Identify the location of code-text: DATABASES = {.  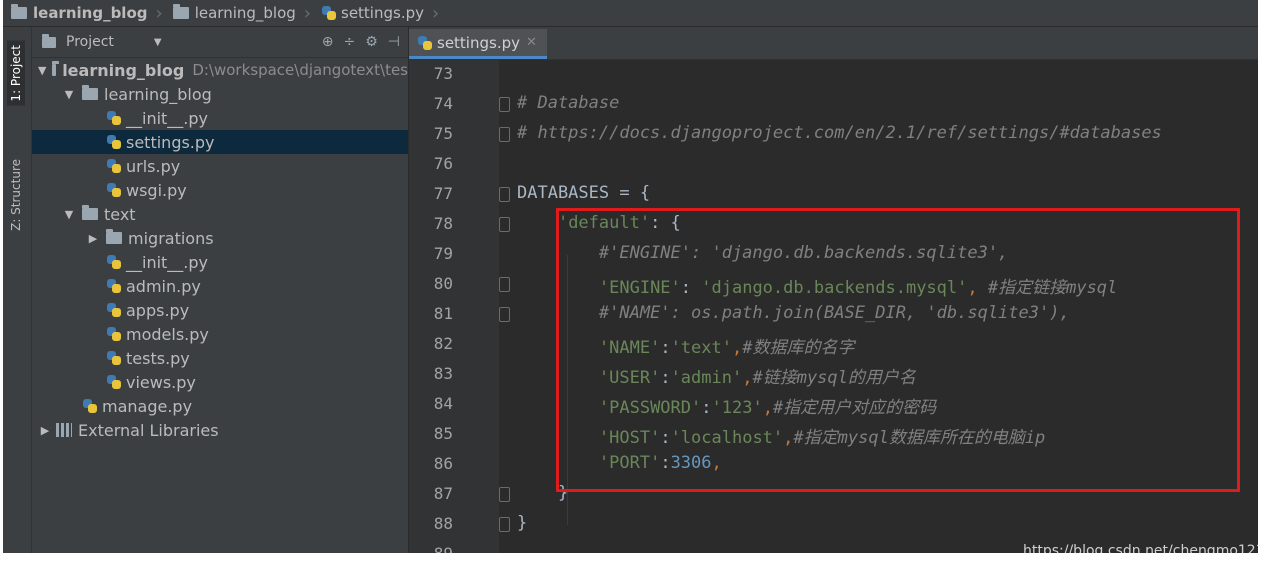
(583, 193).